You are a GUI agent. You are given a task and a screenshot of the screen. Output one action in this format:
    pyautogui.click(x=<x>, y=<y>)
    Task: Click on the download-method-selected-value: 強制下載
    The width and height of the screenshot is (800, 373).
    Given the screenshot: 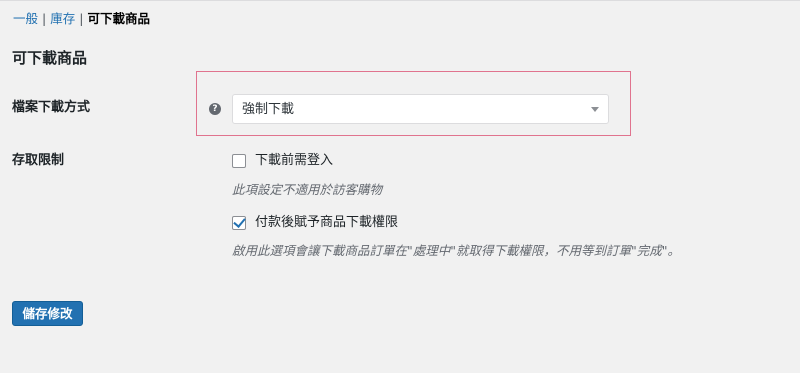 What is the action you would take?
    pyautogui.click(x=268, y=109)
    